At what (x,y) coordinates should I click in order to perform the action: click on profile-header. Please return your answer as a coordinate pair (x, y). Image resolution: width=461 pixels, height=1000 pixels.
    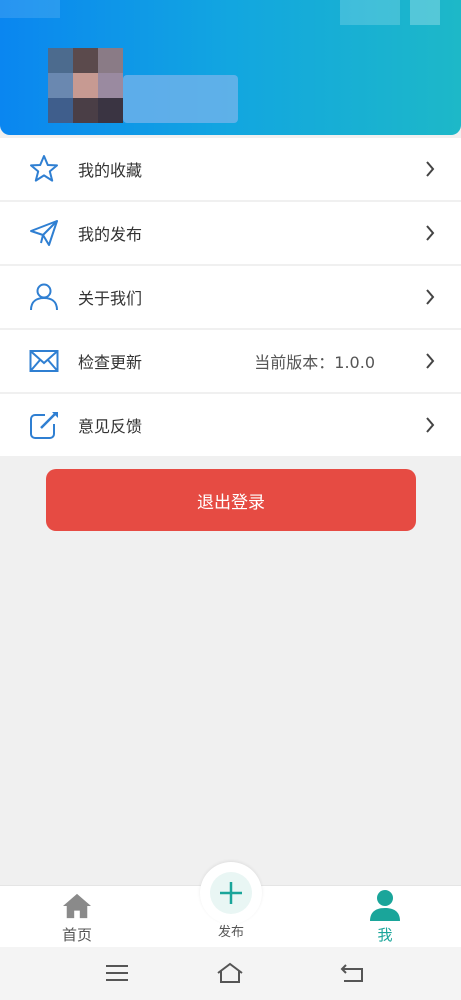
    Looking at the image, I should click on (230, 67).